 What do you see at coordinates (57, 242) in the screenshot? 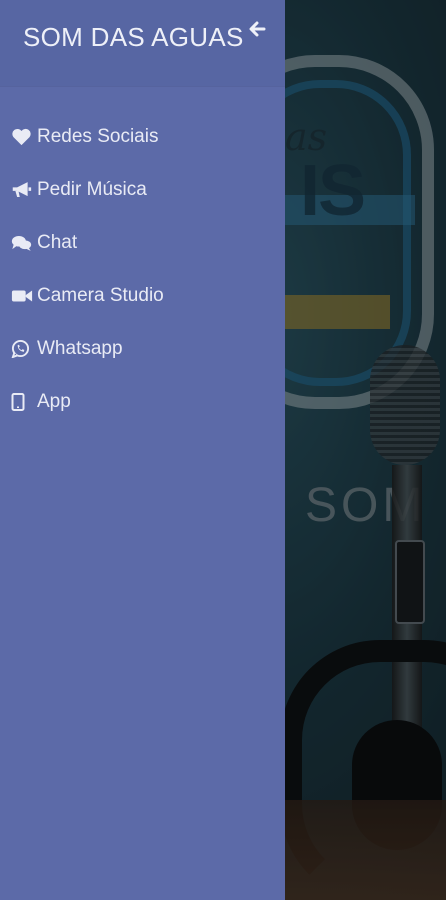
I see `menu-item-label: Chat` at bounding box center [57, 242].